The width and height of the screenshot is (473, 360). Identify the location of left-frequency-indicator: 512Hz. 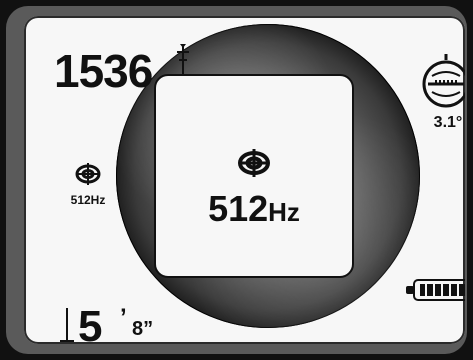
(88, 184).